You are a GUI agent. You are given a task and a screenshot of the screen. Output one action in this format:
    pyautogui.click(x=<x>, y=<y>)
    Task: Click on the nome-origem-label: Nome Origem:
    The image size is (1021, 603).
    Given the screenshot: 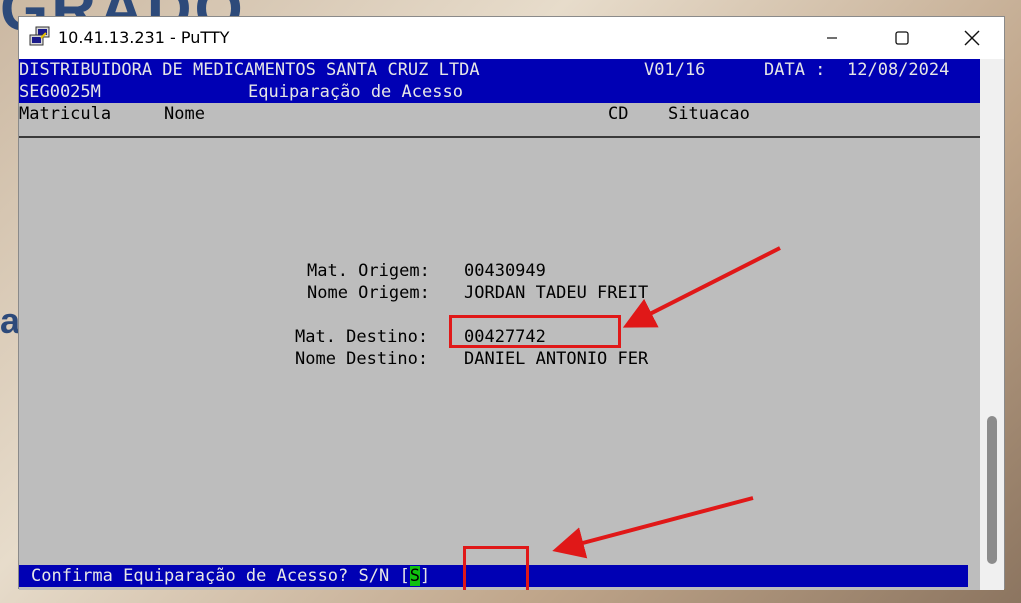 What is the action you would take?
    pyautogui.click(x=368, y=293)
    